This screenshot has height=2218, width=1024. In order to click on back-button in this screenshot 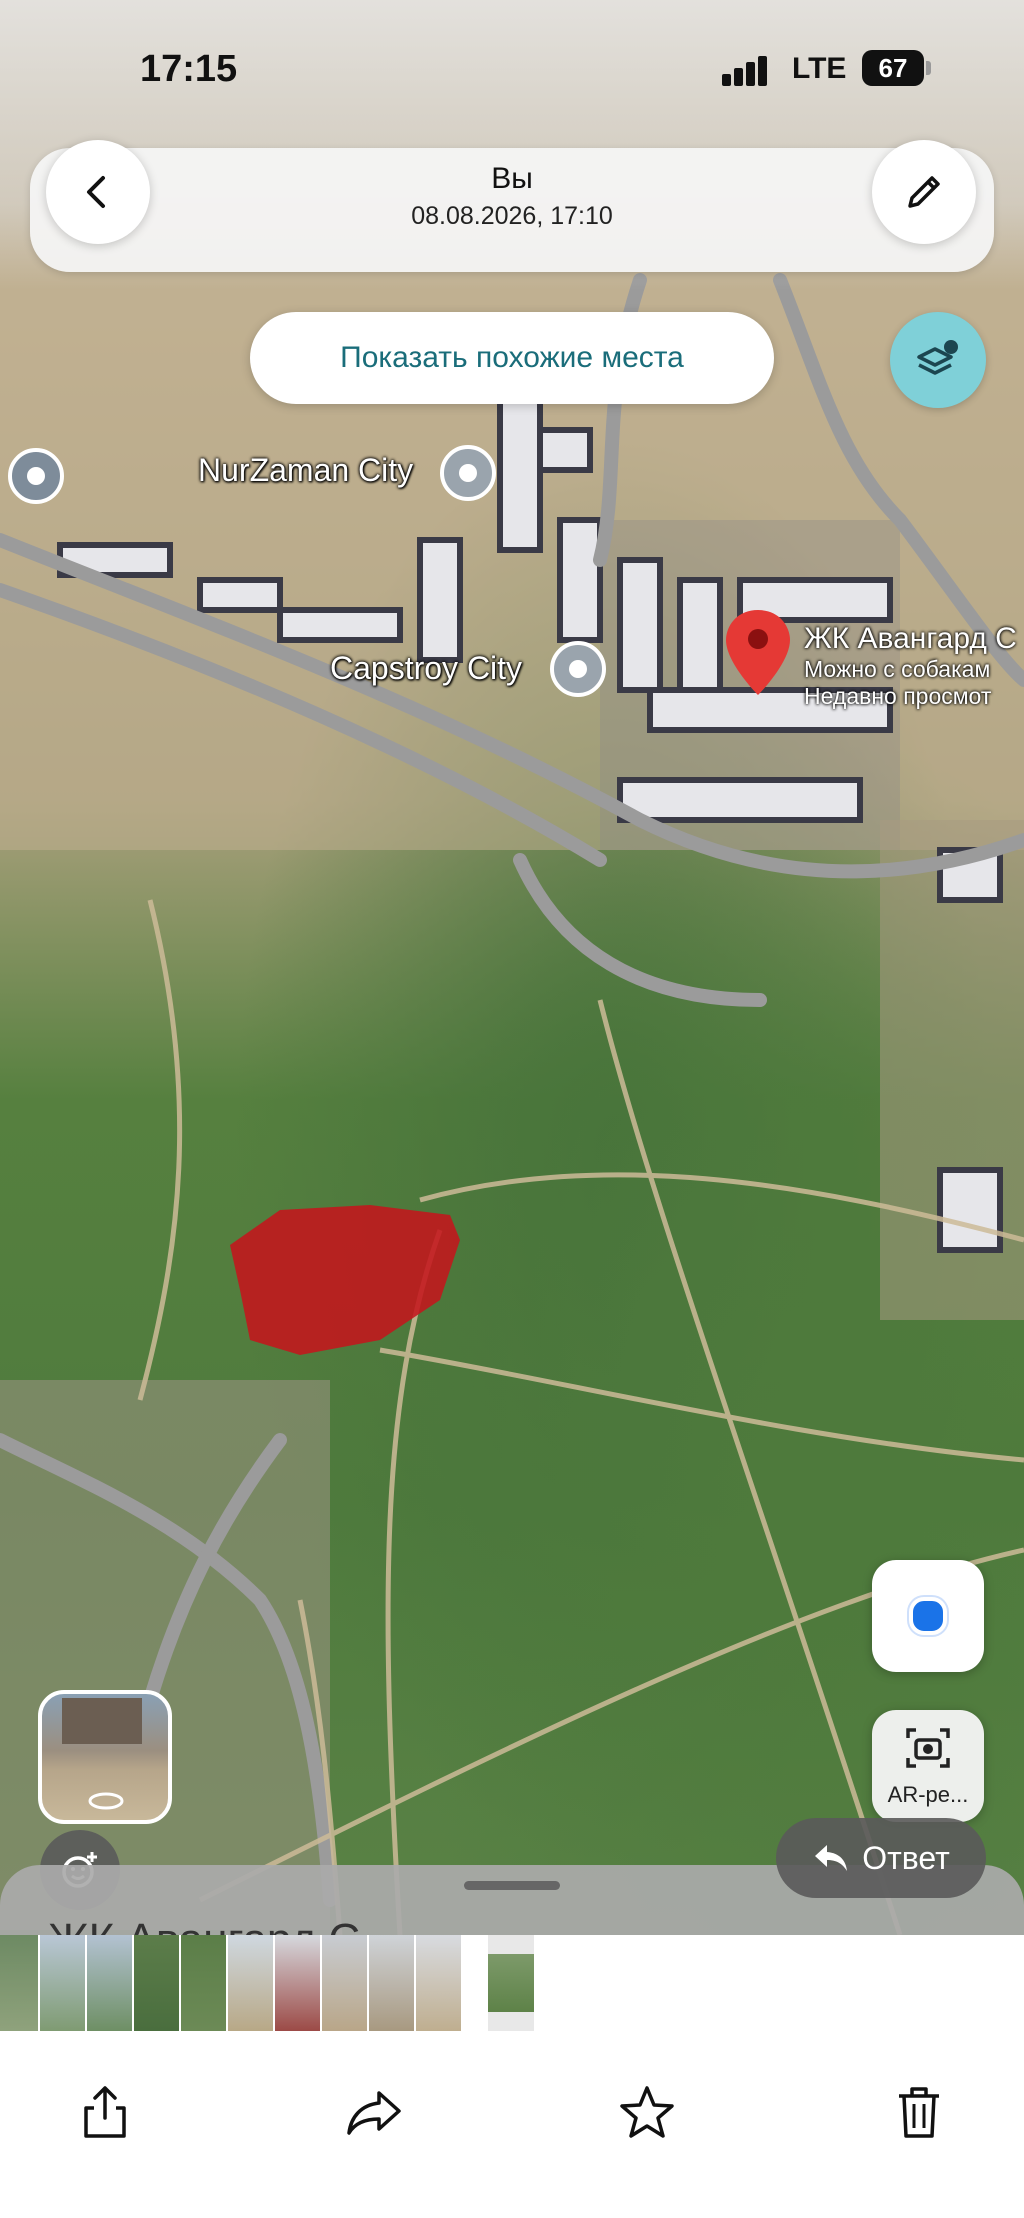, I will do `click(98, 192)`.